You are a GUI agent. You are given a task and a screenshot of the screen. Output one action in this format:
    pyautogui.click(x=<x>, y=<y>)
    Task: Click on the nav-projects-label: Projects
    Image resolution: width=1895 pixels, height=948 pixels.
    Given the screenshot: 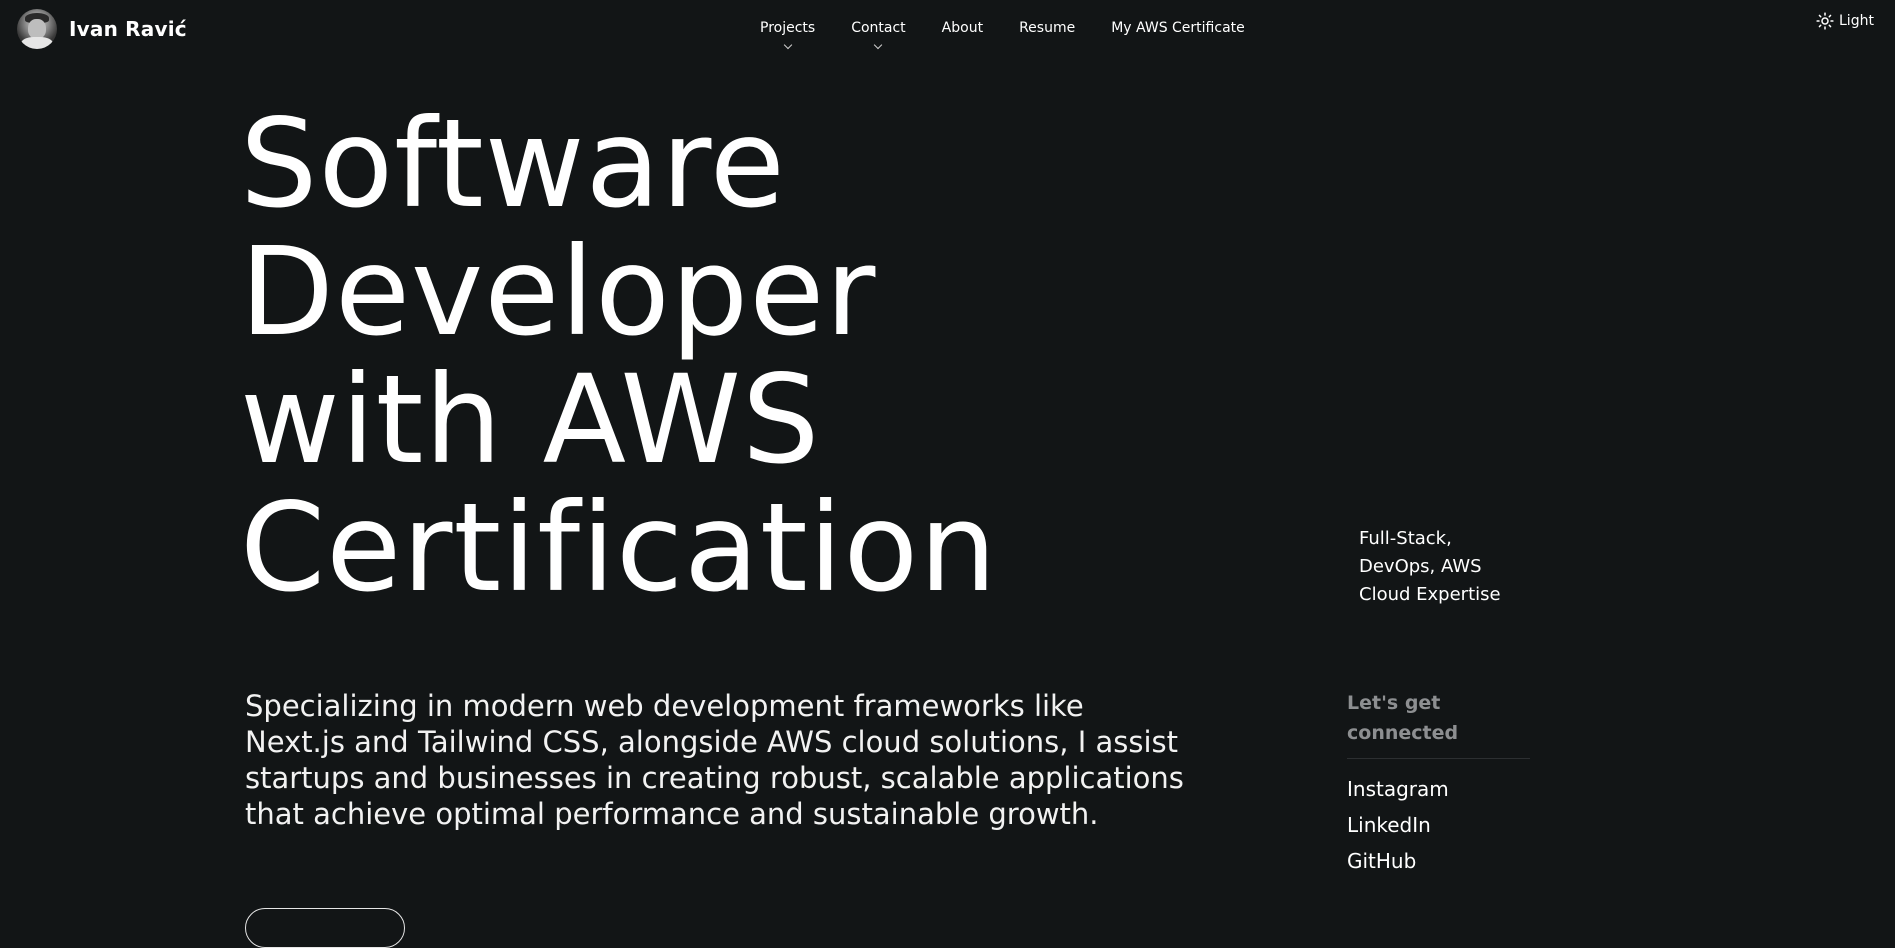 What is the action you would take?
    pyautogui.click(x=788, y=28)
    